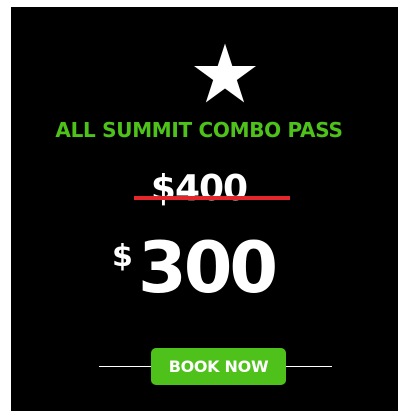  Describe the element at coordinates (199, 188) in the screenshot. I see `original-price: $400` at that location.